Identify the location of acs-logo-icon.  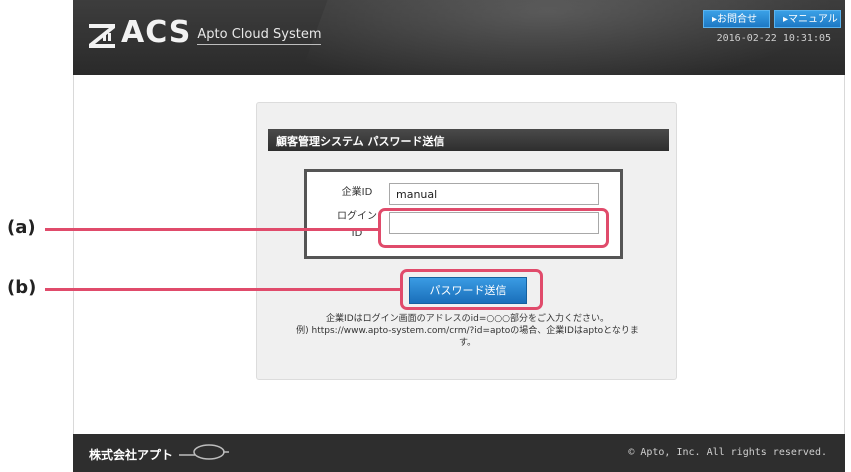
(102, 36).